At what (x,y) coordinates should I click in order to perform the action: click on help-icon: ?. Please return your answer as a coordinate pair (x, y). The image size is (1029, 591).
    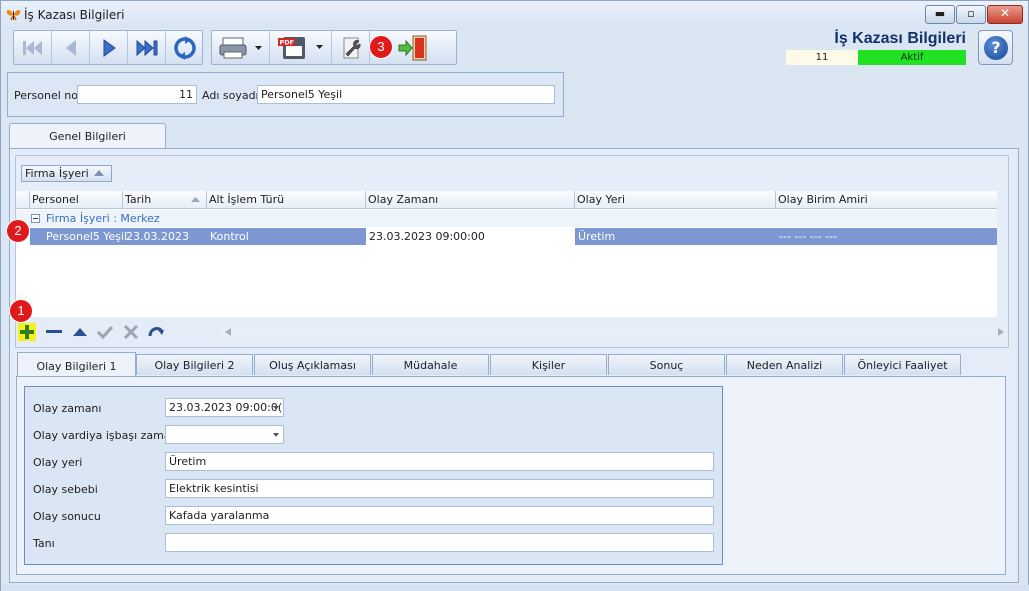
    Looking at the image, I should click on (996, 48).